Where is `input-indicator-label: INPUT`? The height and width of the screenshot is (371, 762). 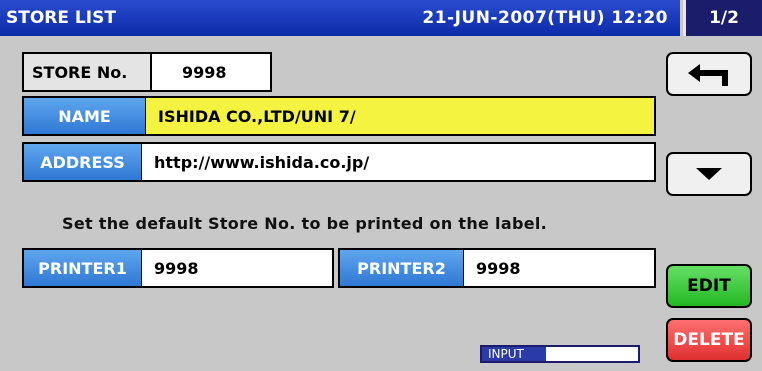
input-indicator-label: INPUT is located at coordinates (514, 354).